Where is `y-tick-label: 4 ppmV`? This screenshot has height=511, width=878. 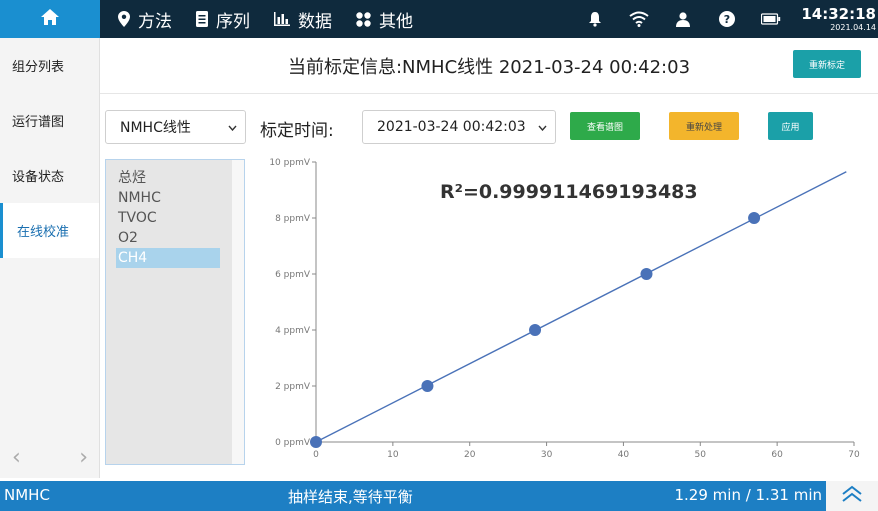 y-tick-label: 4 ppmV is located at coordinates (293, 331).